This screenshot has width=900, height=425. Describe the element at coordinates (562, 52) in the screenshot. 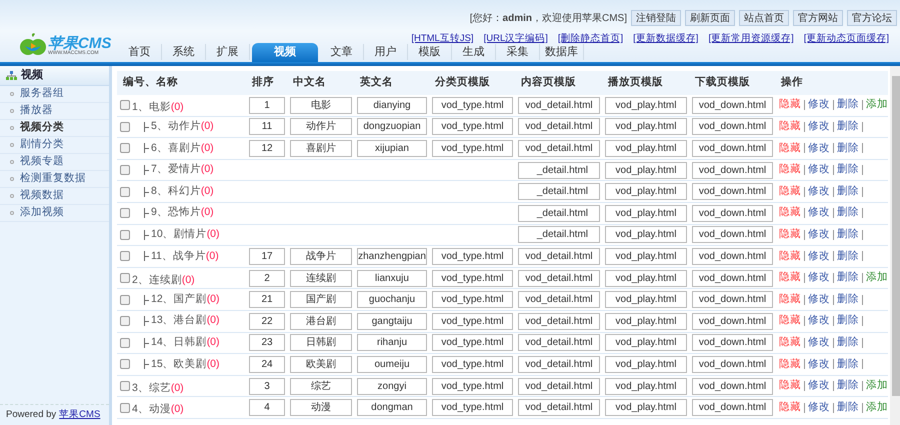

I see `nav-tab: 数据库` at that location.